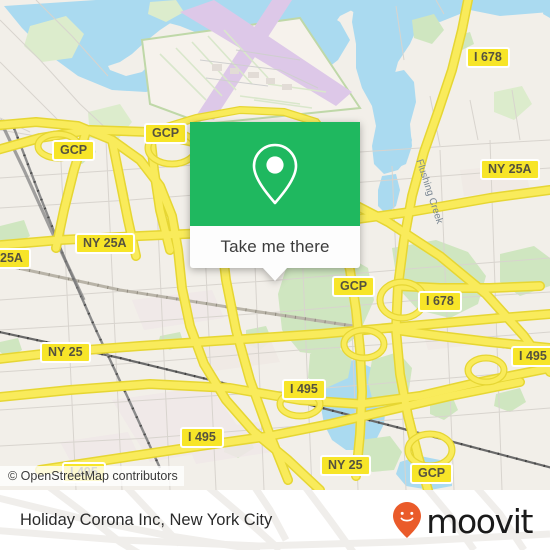 The image size is (550, 550). What do you see at coordinates (354, 286) in the screenshot?
I see `highway-shield-gcp-mid: GCP` at bounding box center [354, 286].